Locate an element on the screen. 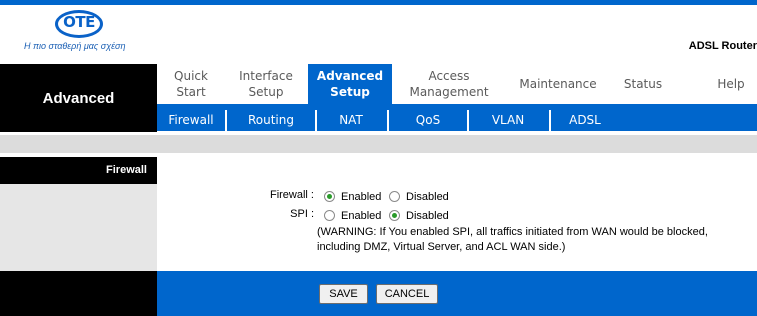 The width and height of the screenshot is (757, 316). nav-label: Help is located at coordinates (731, 84).